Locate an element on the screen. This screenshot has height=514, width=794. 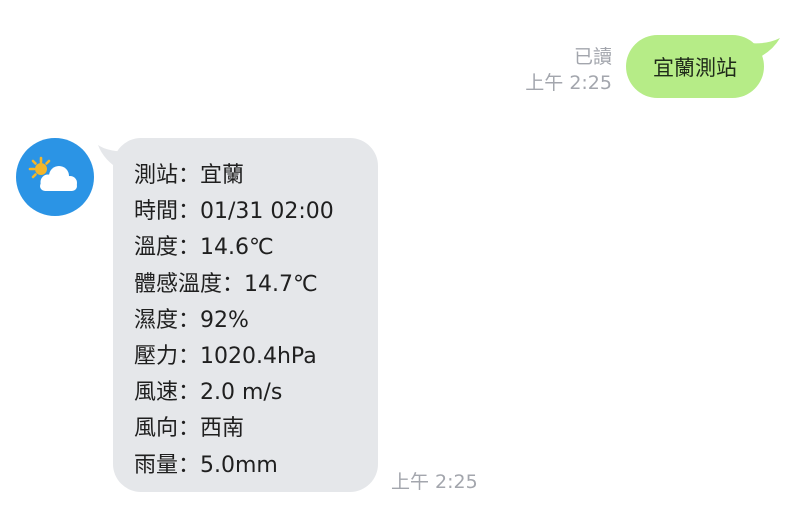
incoming-timestamp: 上午 2:25 is located at coordinates (434, 482).